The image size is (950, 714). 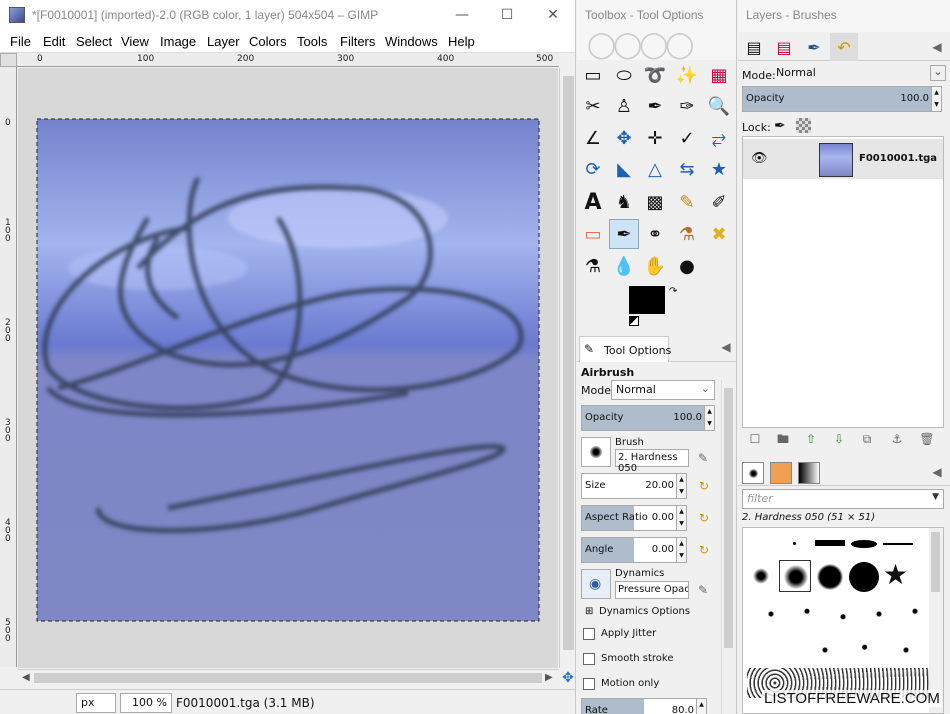 I want to click on dodge-burn-icon: ●, so click(x=687, y=266).